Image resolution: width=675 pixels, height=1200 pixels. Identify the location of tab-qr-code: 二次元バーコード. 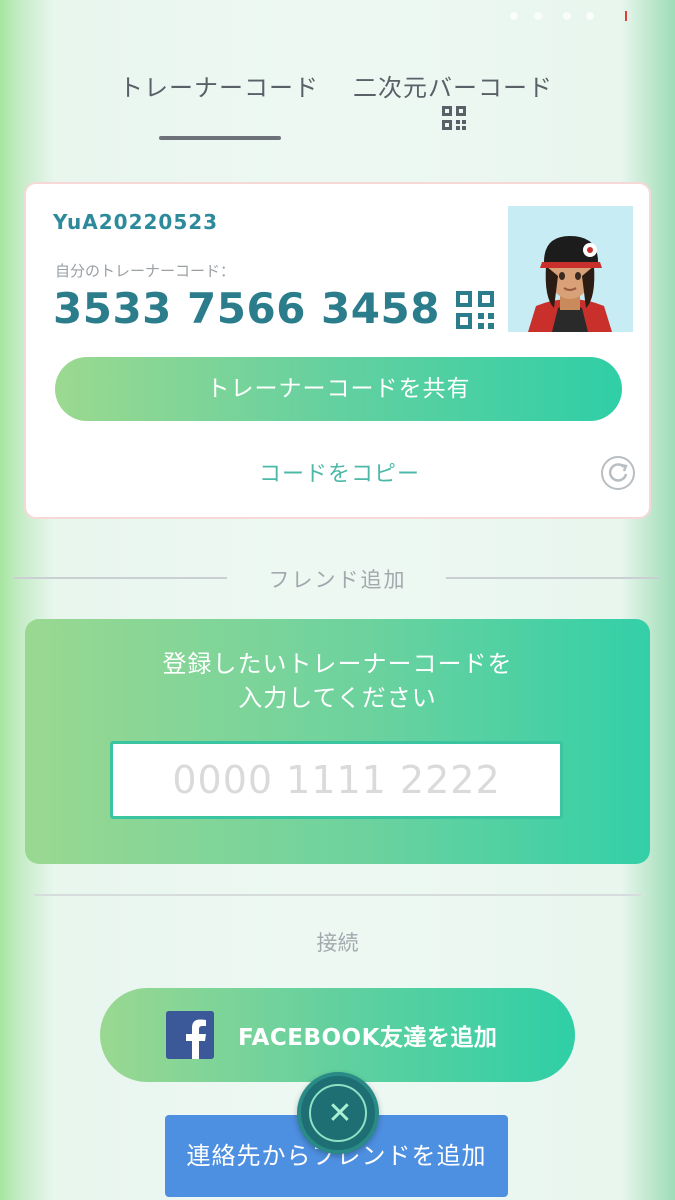
(453, 85).